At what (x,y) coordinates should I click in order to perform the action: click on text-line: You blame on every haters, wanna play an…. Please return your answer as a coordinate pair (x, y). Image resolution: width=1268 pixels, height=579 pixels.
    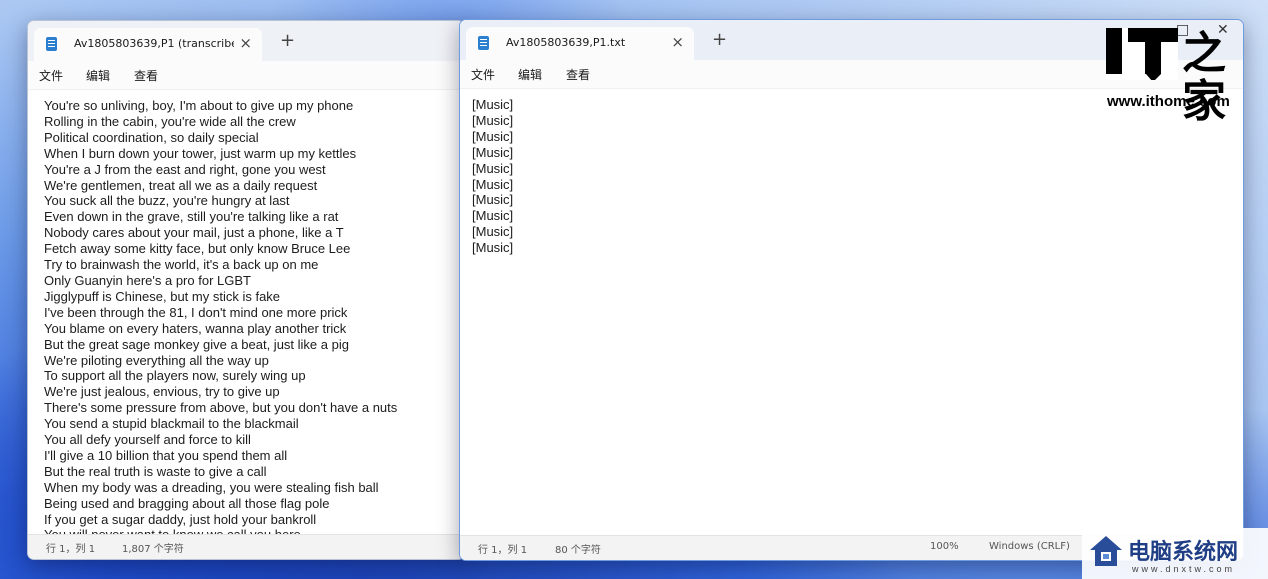
    Looking at the image, I should click on (195, 328).